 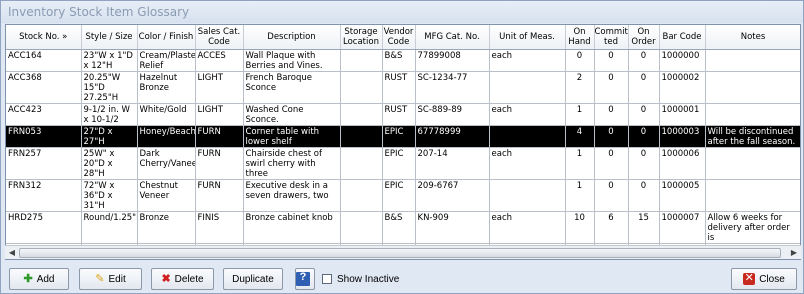 What do you see at coordinates (44, 136) in the screenshot?
I see `table-cell: FRN053` at bounding box center [44, 136].